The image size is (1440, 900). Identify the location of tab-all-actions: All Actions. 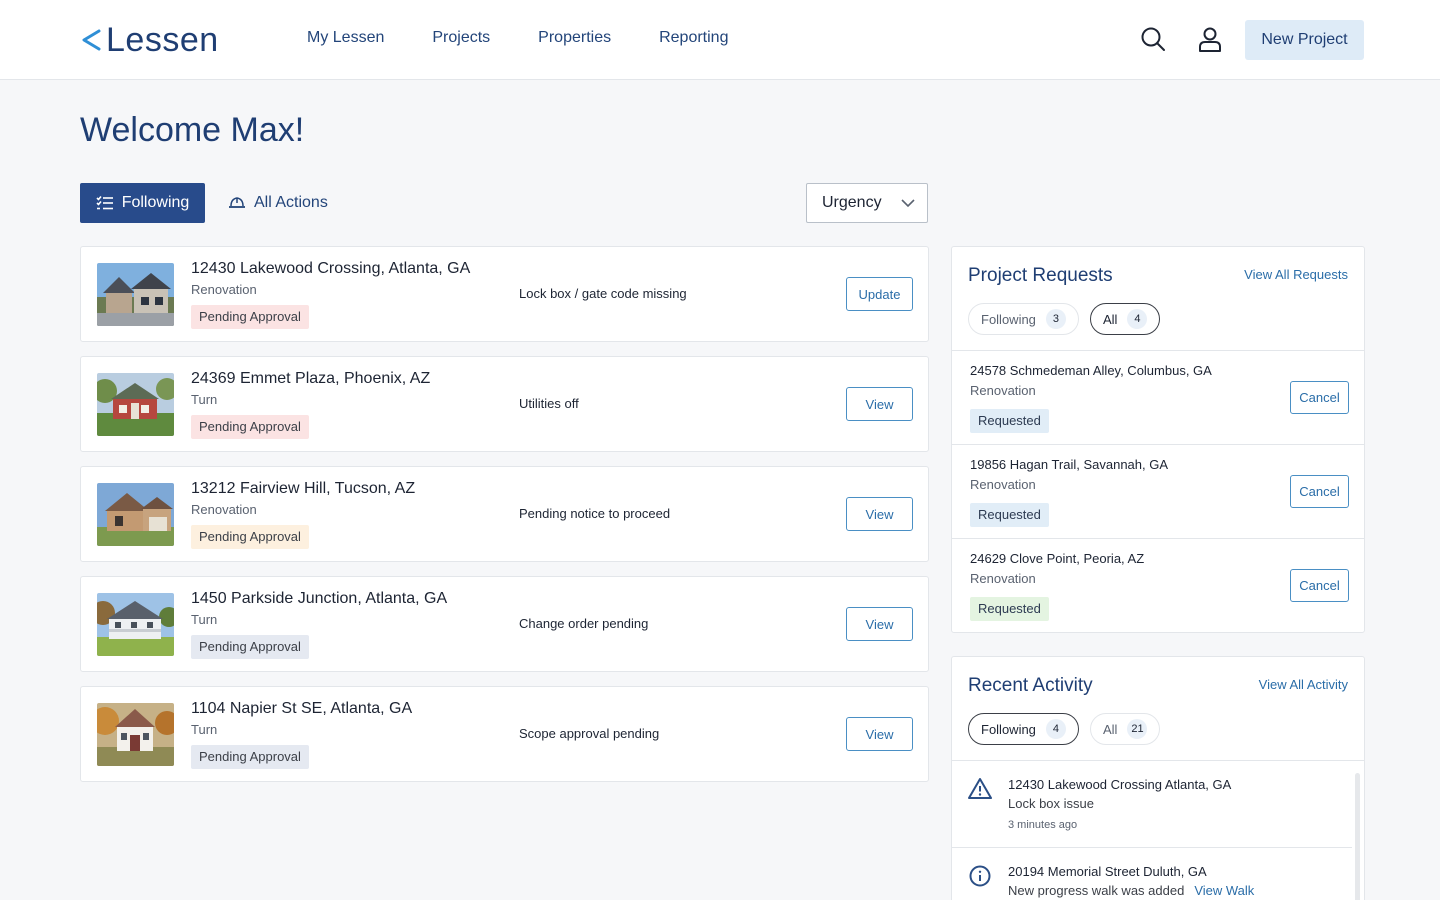
(278, 203).